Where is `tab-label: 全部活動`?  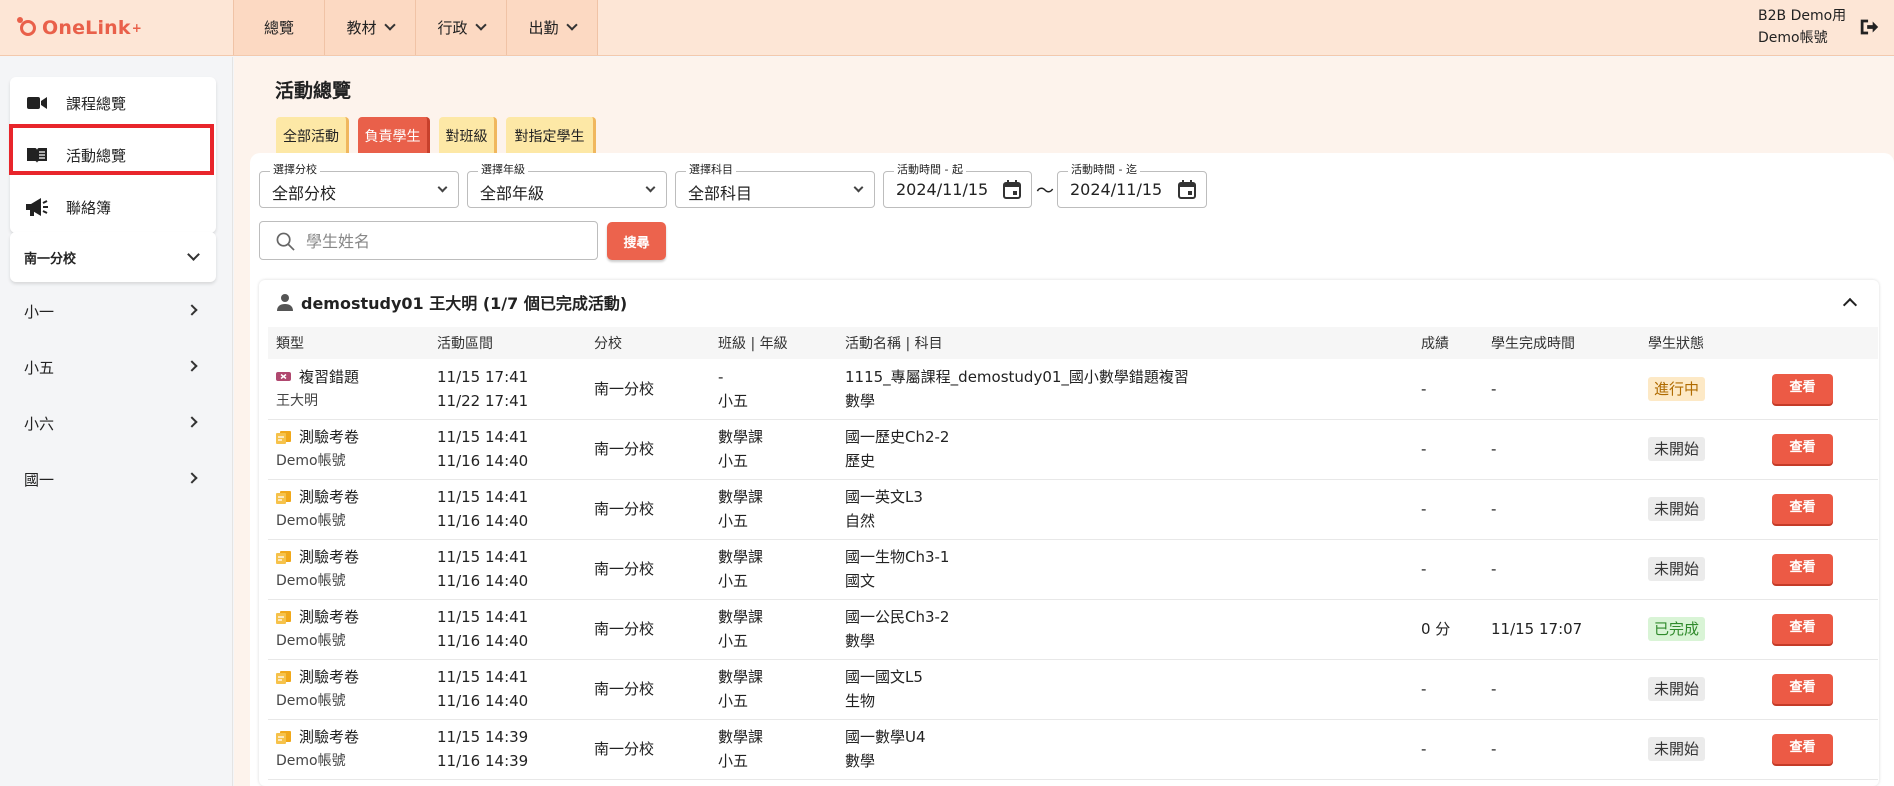
tab-label: 全部活動 is located at coordinates (311, 136).